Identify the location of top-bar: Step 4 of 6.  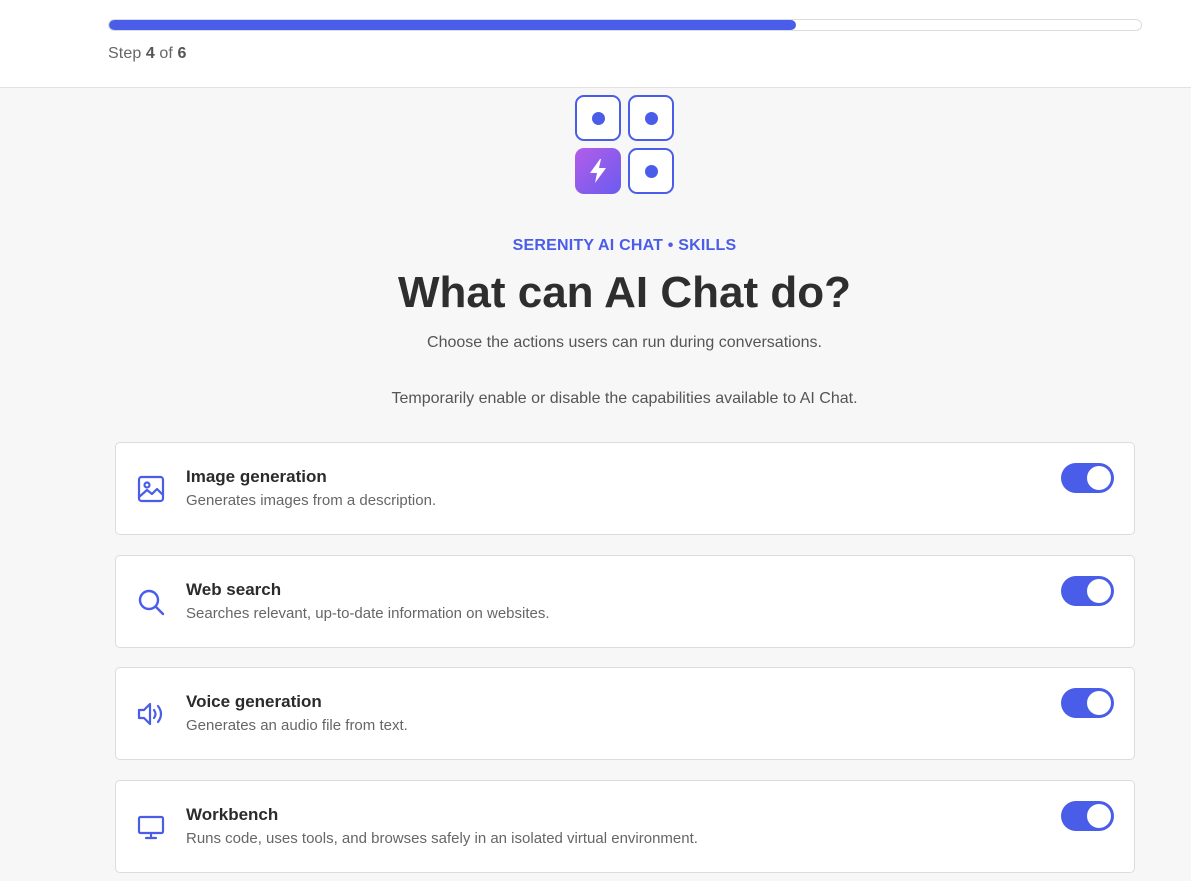
(595, 44).